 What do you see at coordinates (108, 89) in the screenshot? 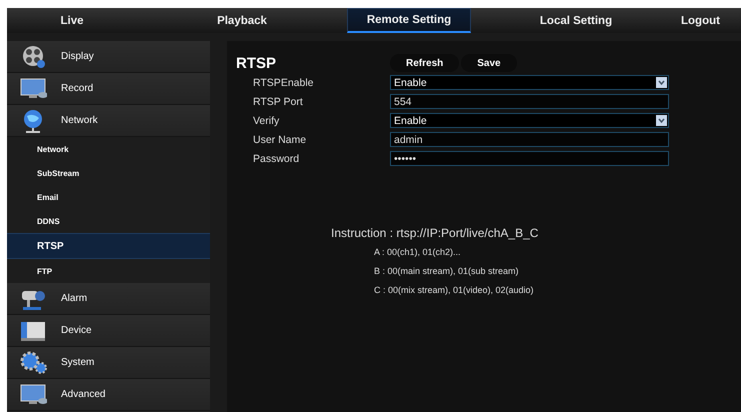
I see `sidebar-item: Record` at bounding box center [108, 89].